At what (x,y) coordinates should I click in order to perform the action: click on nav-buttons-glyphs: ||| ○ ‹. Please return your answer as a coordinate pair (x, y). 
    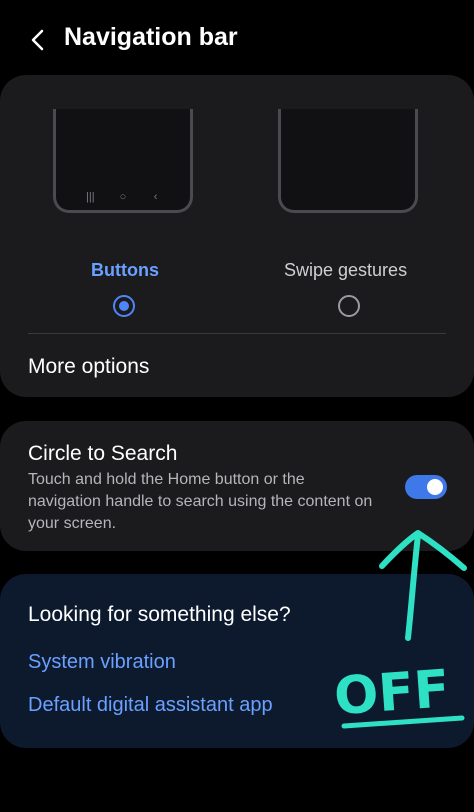
    Looking at the image, I should click on (123, 197).